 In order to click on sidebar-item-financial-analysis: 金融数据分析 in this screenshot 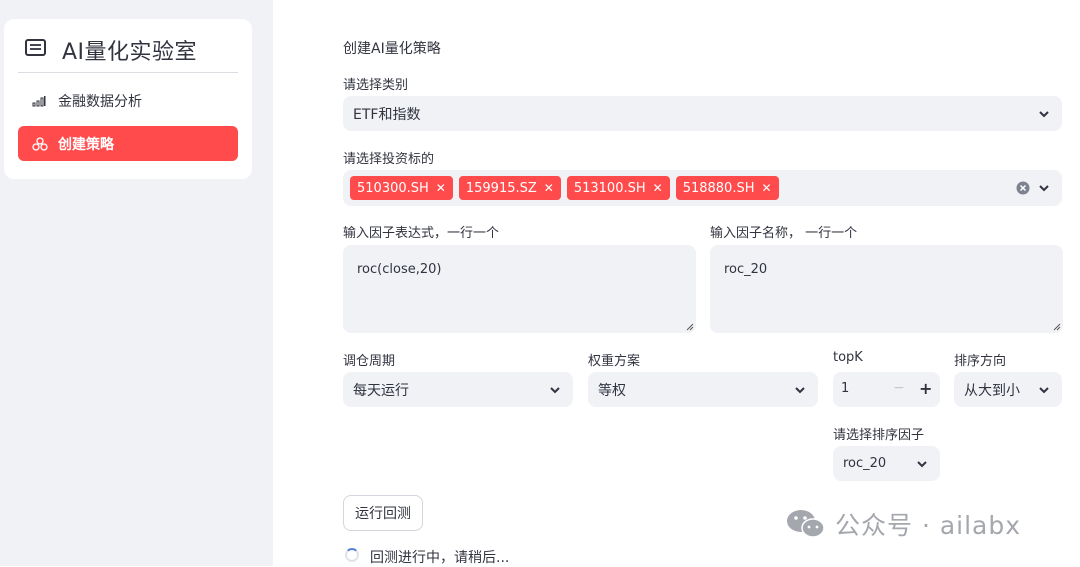, I will do `click(128, 100)`.